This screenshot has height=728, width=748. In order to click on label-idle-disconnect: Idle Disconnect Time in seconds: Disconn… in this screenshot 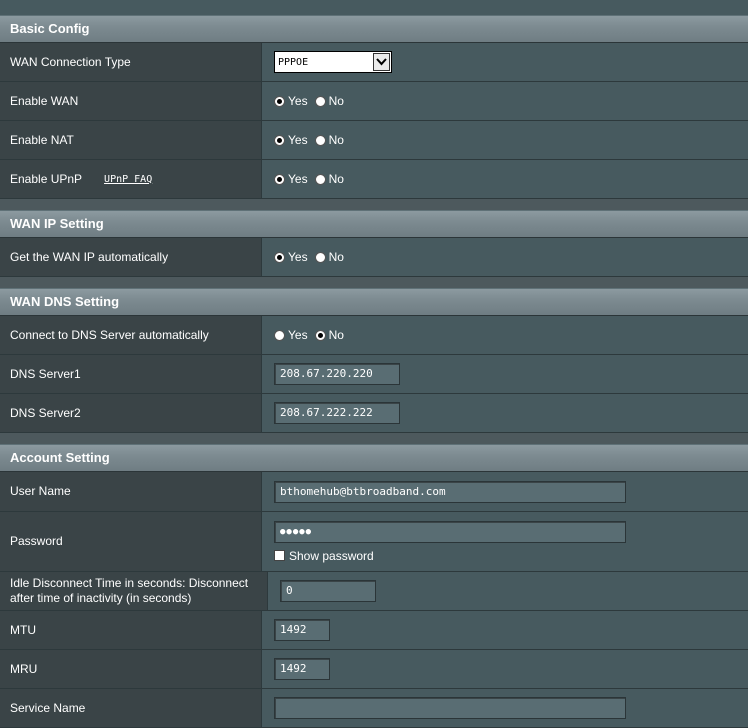, I will do `click(134, 591)`.